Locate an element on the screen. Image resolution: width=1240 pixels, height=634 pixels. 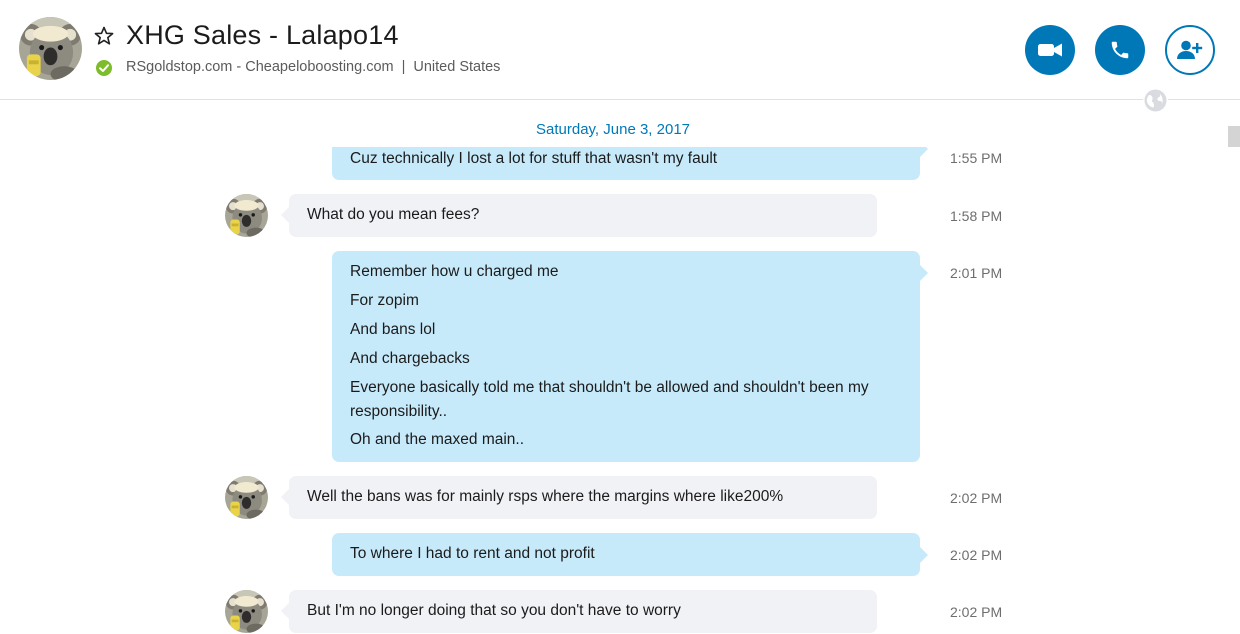
message-text: And bans lol is located at coordinates (393, 329).